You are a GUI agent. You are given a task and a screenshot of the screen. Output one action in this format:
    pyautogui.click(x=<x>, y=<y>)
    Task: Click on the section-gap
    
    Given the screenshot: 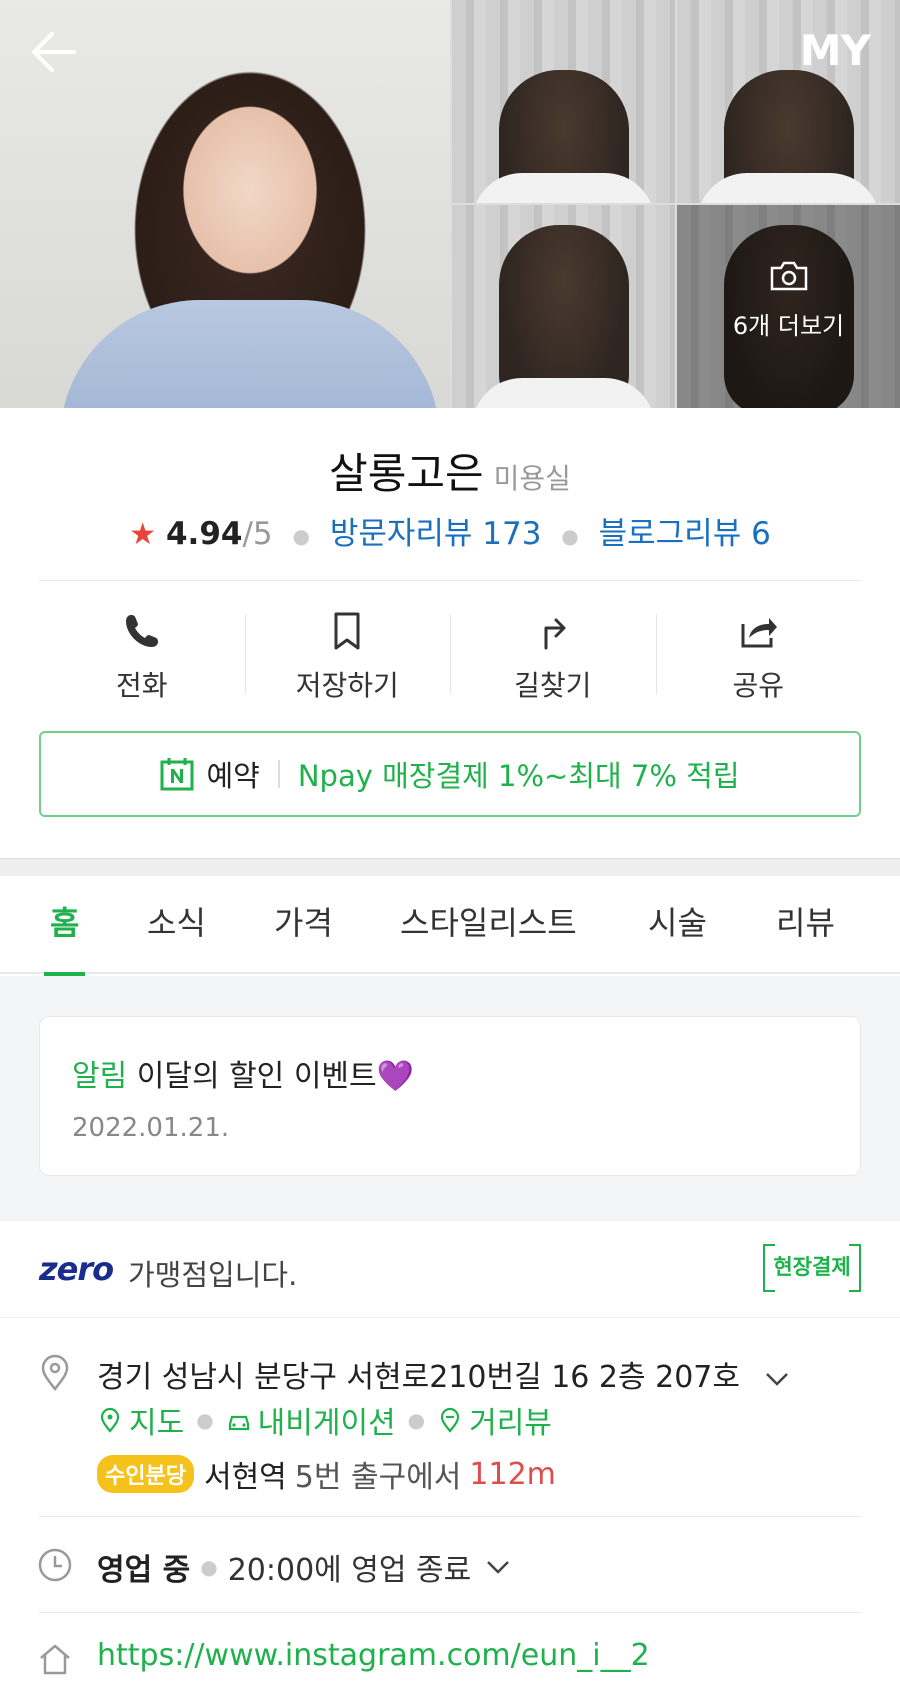 What is the action you would take?
    pyautogui.click(x=450, y=867)
    